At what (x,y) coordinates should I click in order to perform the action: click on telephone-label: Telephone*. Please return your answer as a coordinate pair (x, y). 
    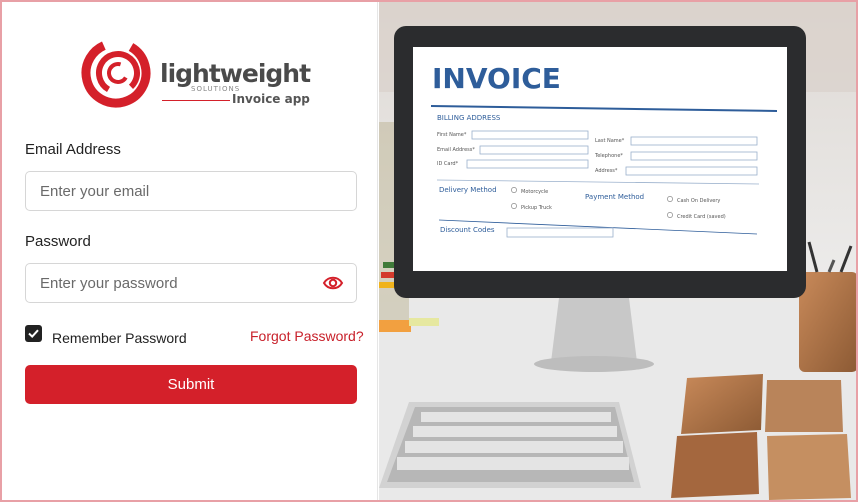
    Looking at the image, I should click on (608, 156).